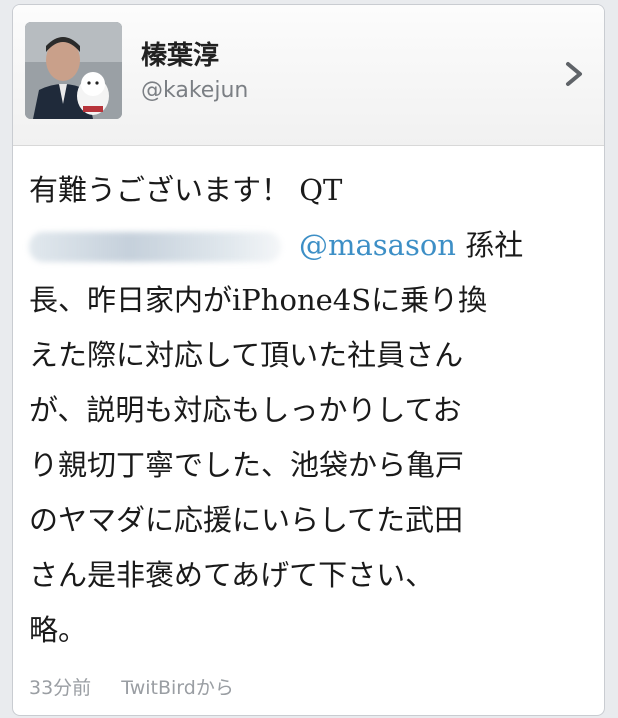 This screenshot has height=718, width=618. What do you see at coordinates (180, 53) in the screenshot?
I see `author-name: 榛葉淳` at bounding box center [180, 53].